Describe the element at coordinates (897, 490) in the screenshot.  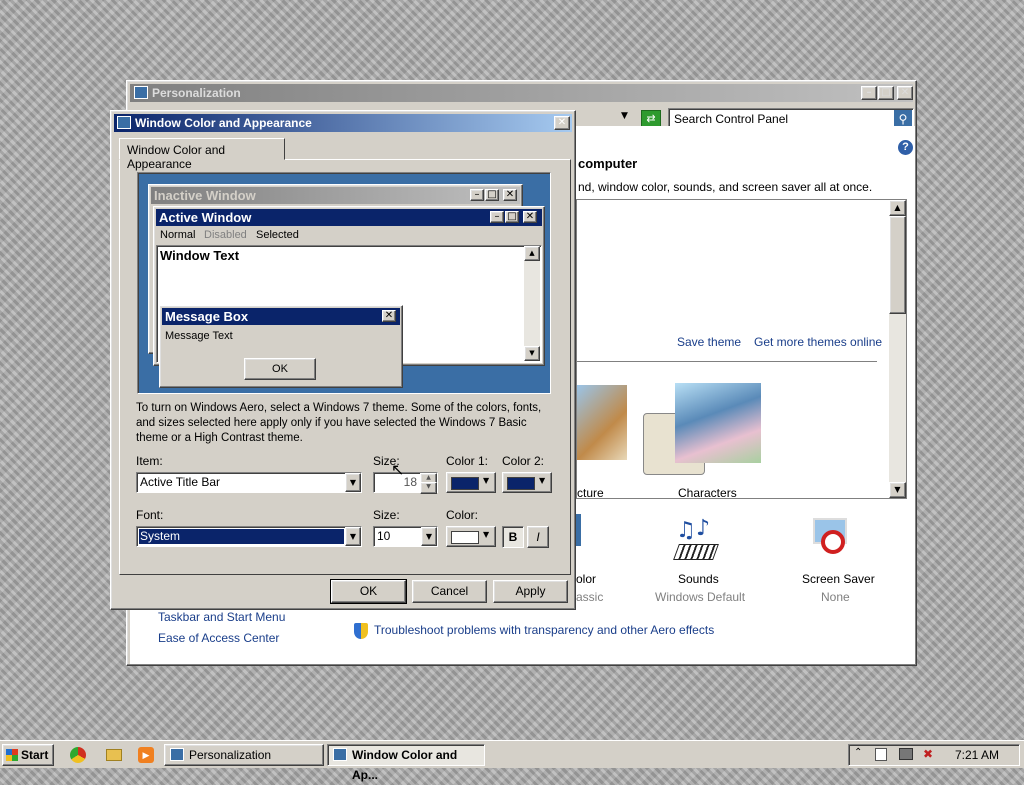
I see `scroll-down-button: ▼` at that location.